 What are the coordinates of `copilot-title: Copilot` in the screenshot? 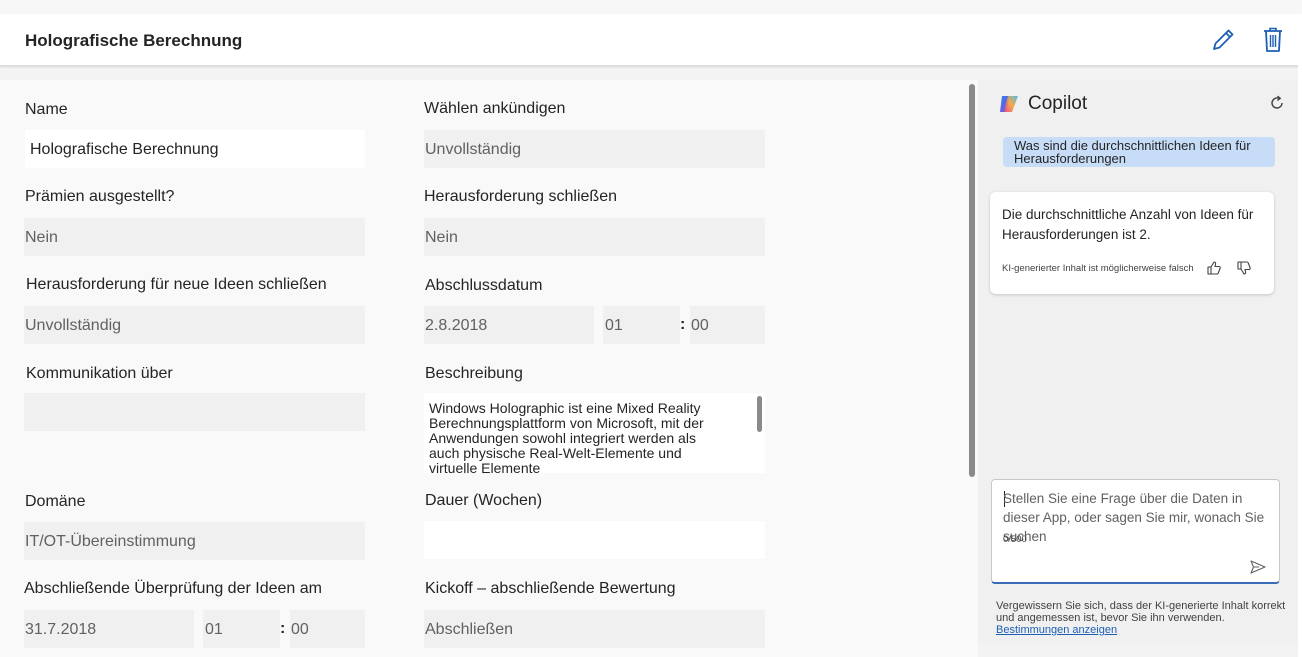 It's located at (1058, 103).